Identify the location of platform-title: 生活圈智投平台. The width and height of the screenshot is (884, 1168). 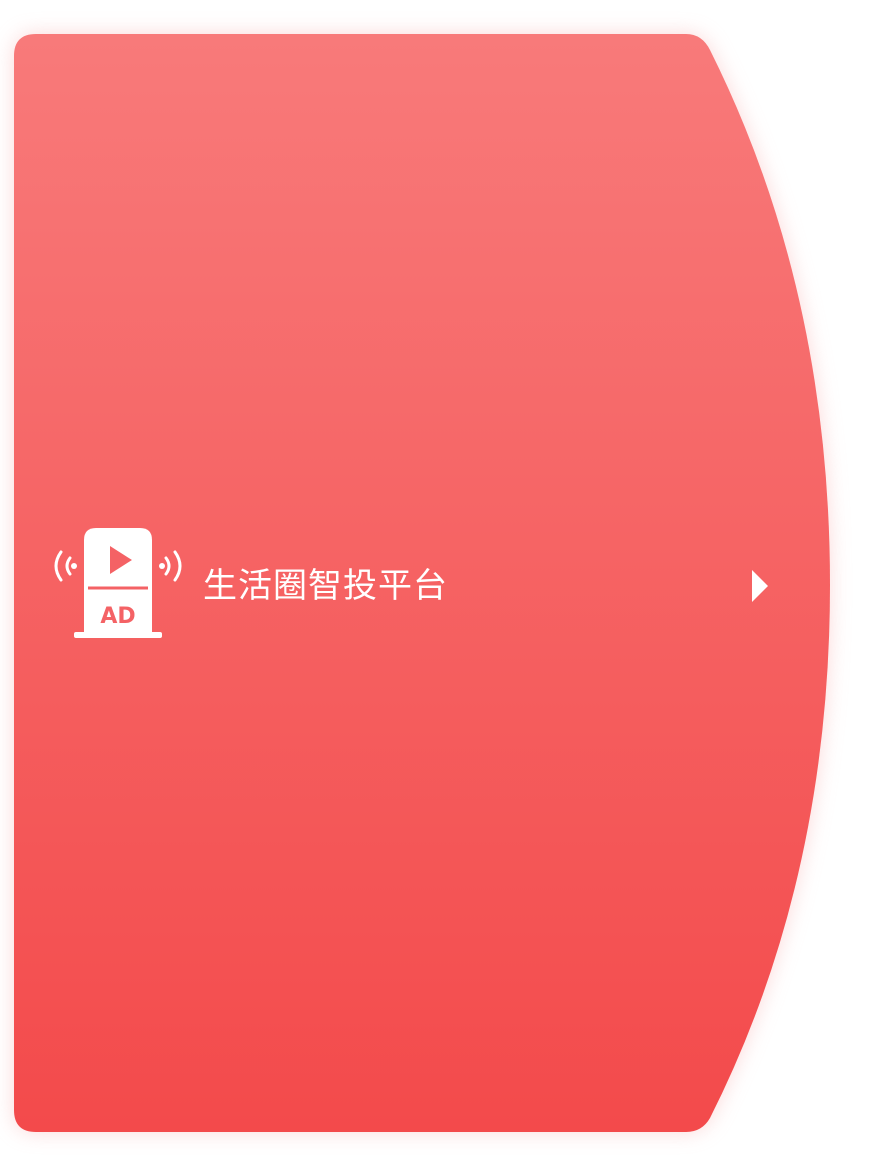
(325, 586).